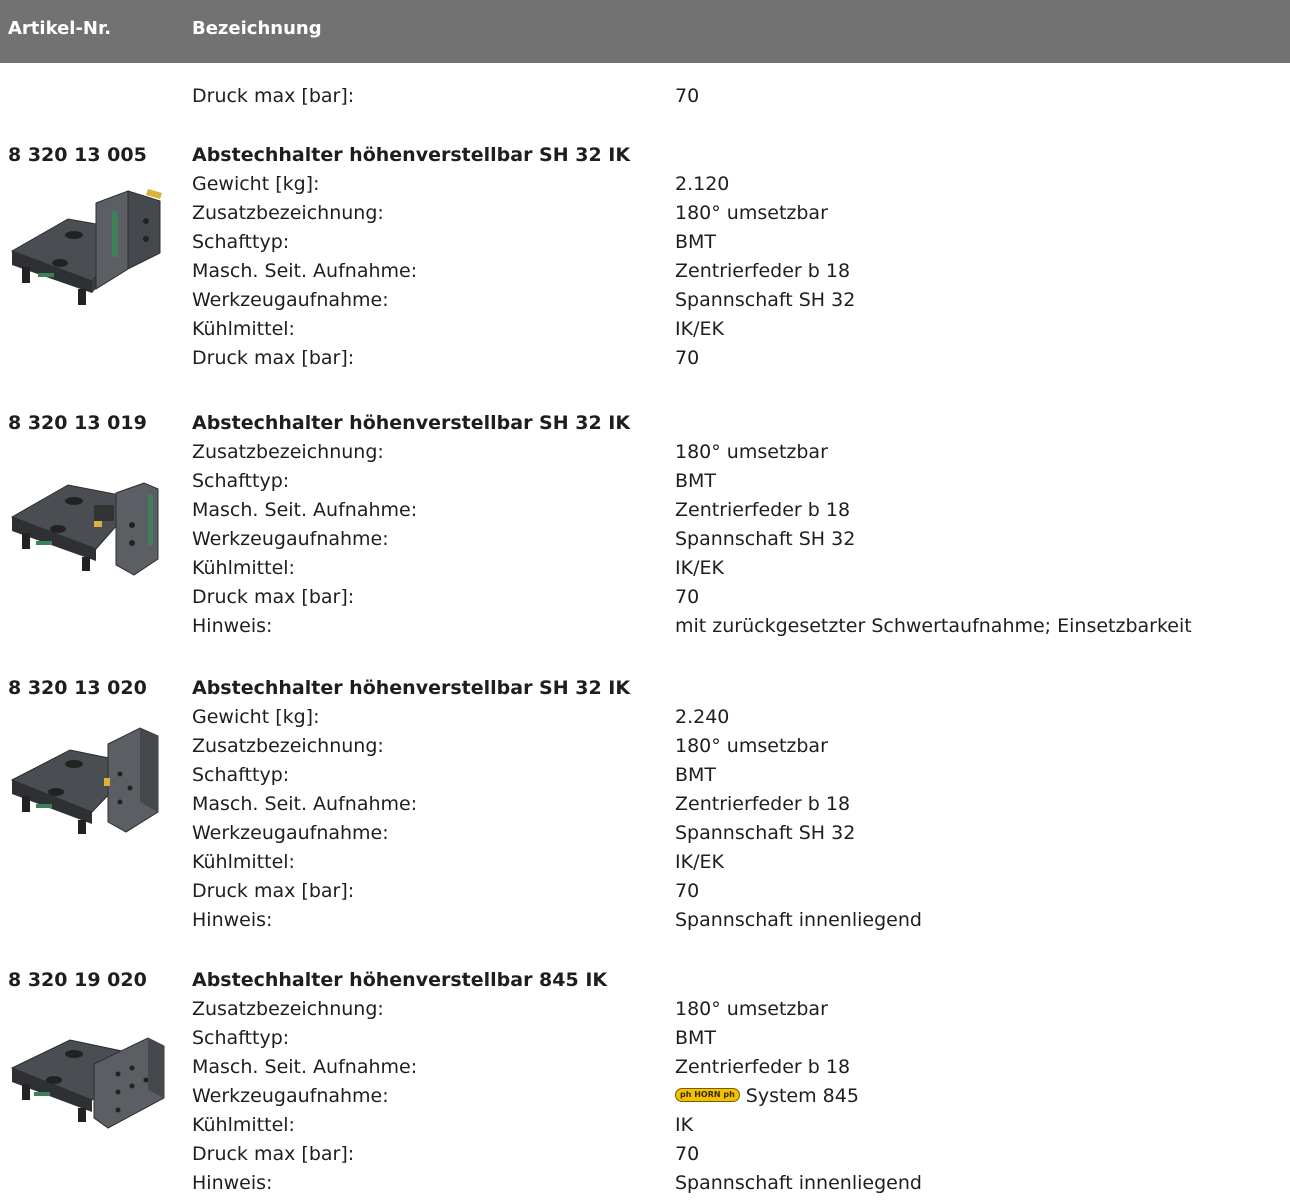 Image resolution: width=1290 pixels, height=1200 pixels. I want to click on property-row: Gewicht [kg]: 2.240, so click(645, 719).